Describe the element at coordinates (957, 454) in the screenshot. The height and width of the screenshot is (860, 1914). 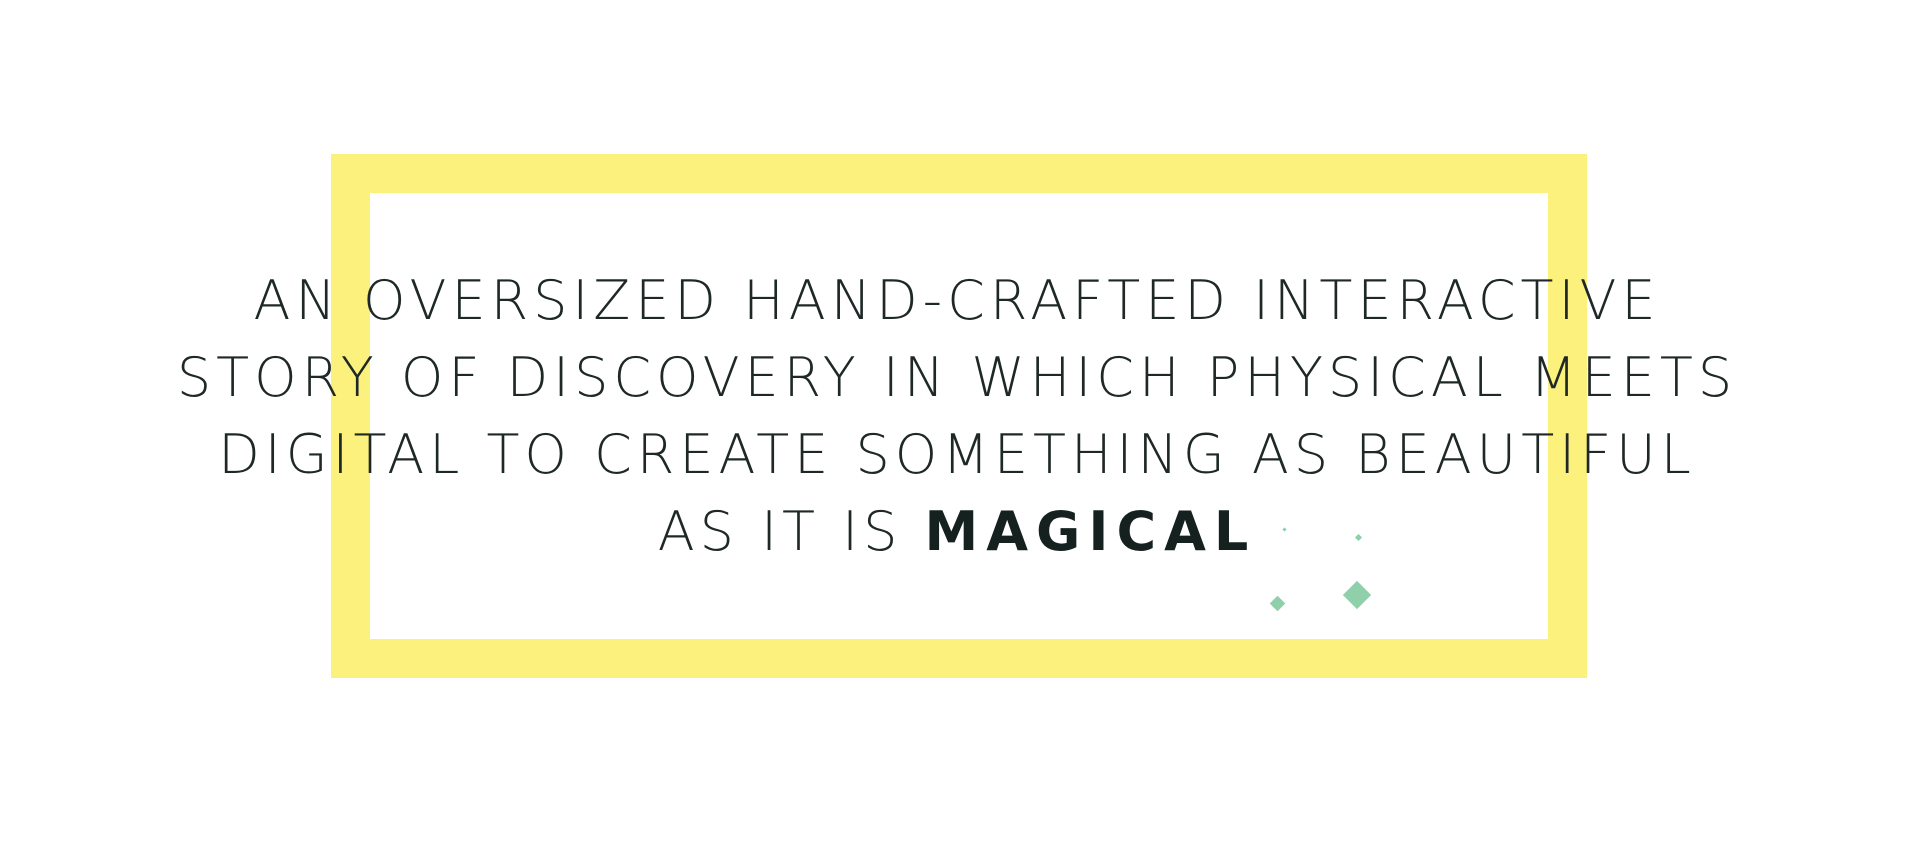
I see `headline-line-3: DIGITAL TO CREATE SOMETHING AS BEAUTIFUL` at that location.